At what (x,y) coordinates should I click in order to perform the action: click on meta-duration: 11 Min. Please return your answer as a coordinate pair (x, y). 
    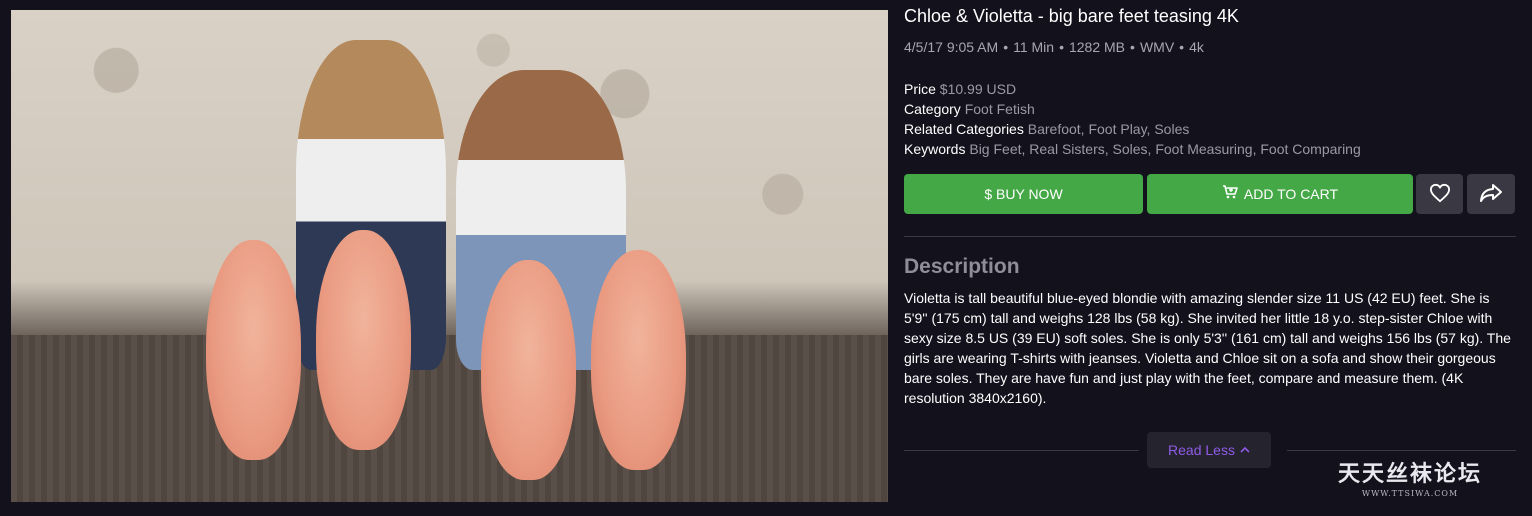
    Looking at the image, I should click on (1034, 47).